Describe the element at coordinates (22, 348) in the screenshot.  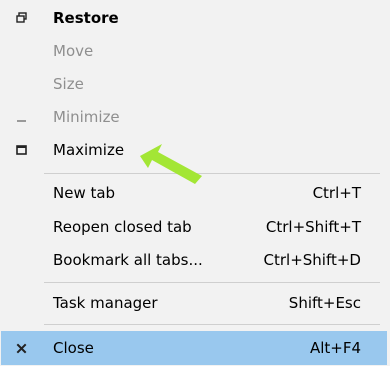
I see `close-icon` at that location.